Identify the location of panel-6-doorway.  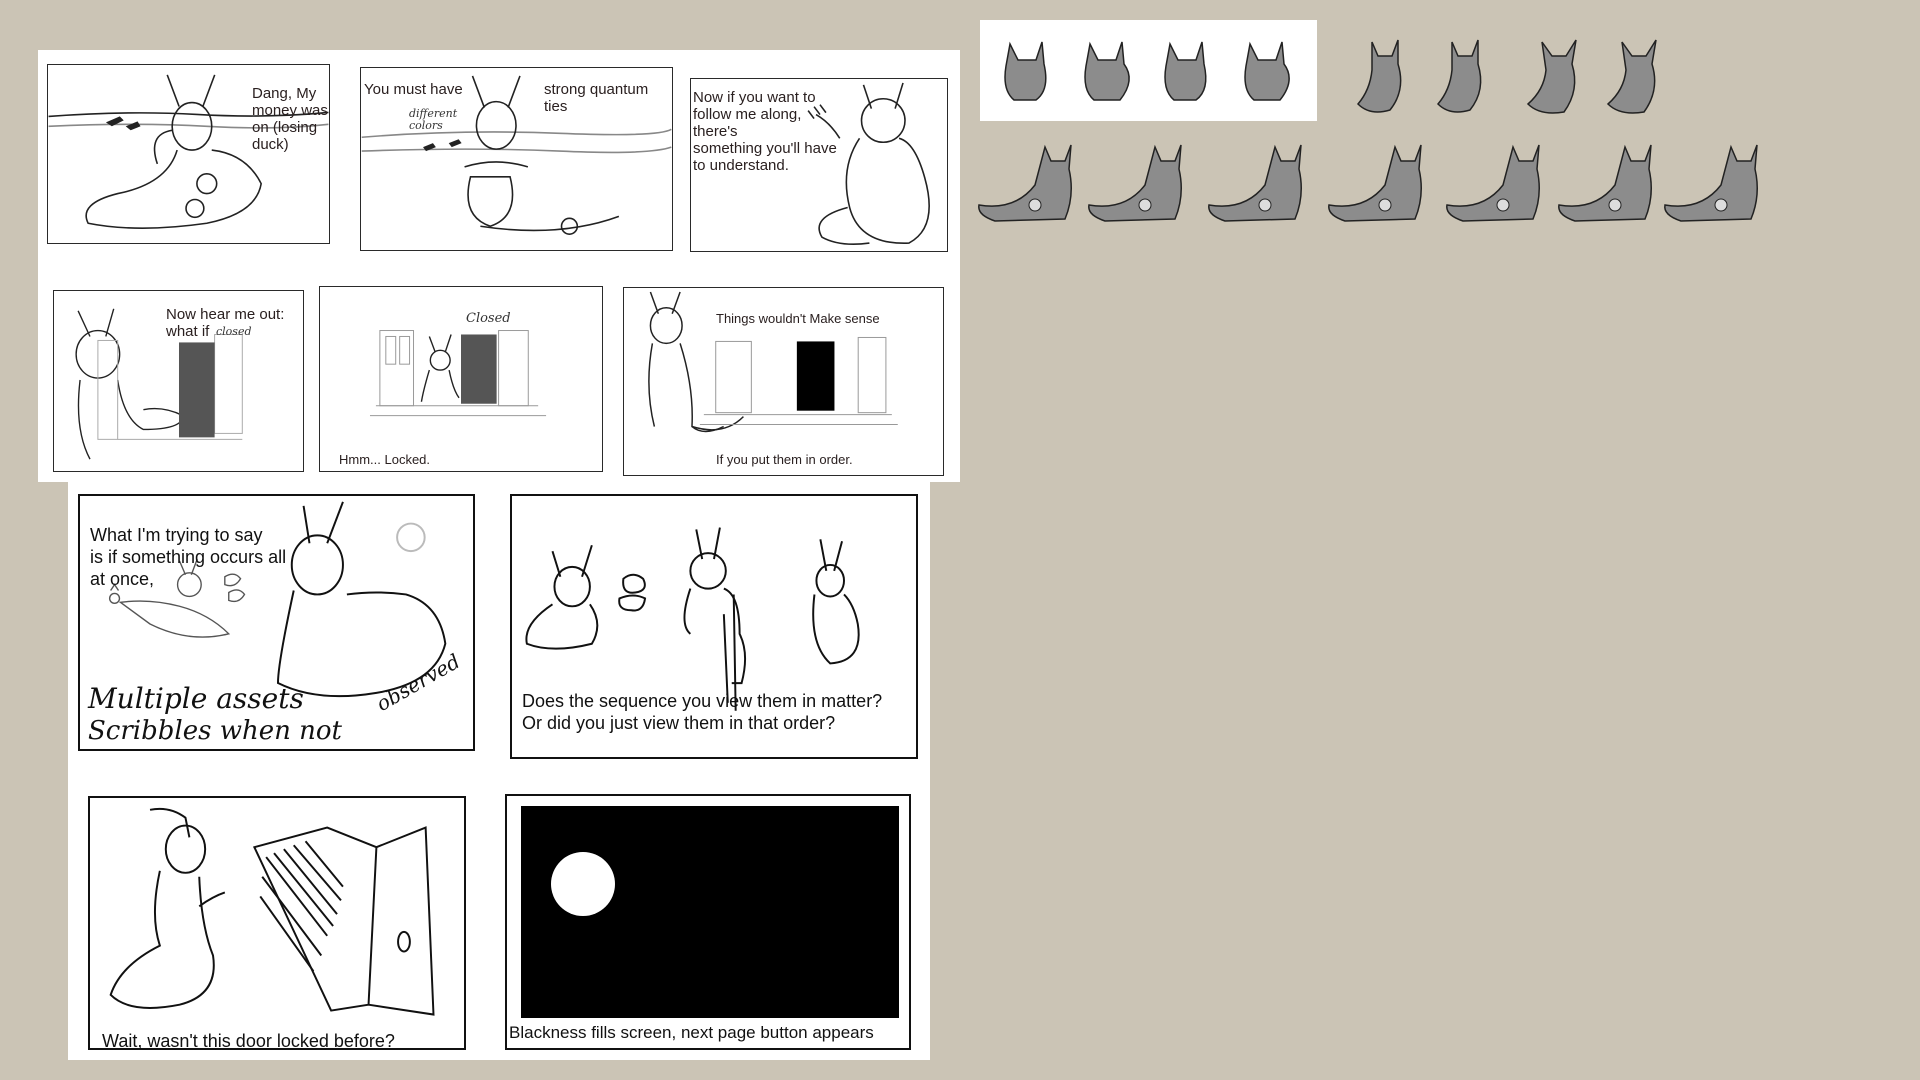
(815, 376).